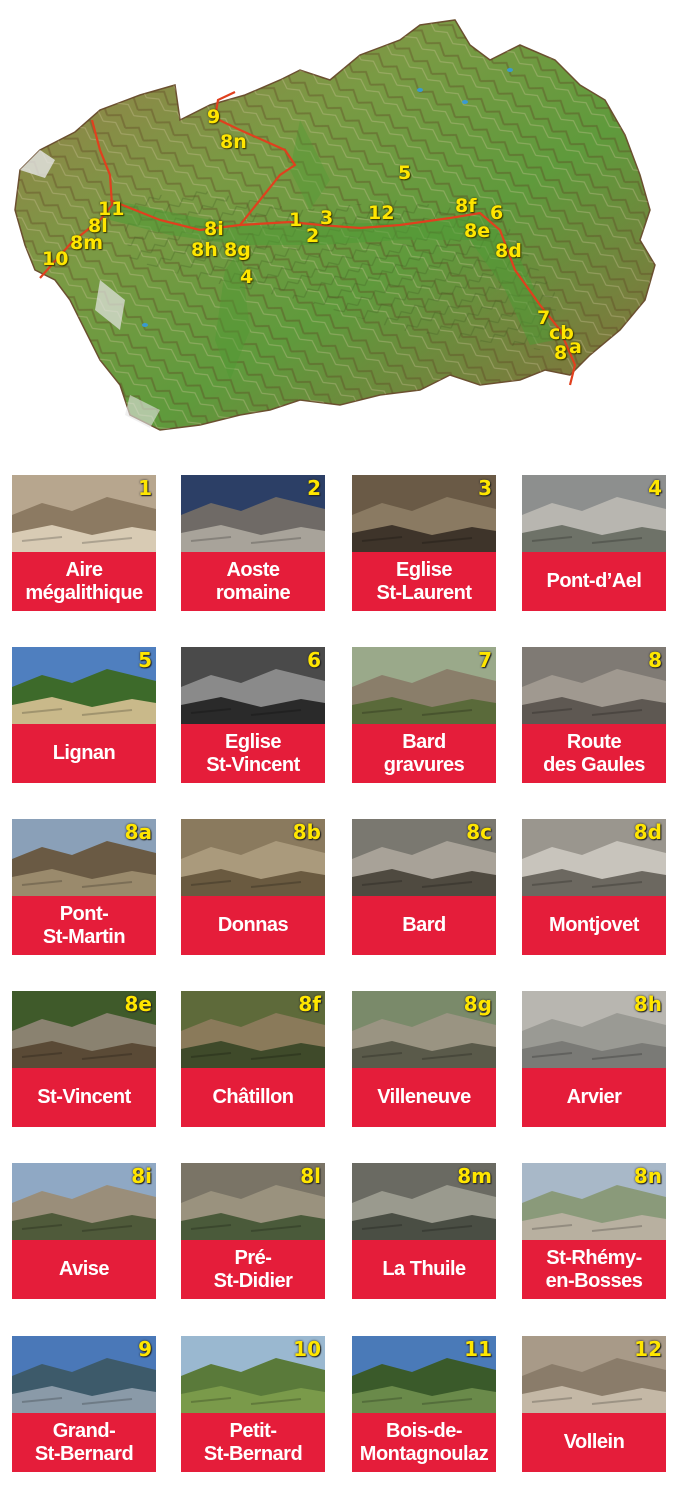 The image size is (678, 1512). I want to click on site-number-badge: 8d, so click(647, 832).